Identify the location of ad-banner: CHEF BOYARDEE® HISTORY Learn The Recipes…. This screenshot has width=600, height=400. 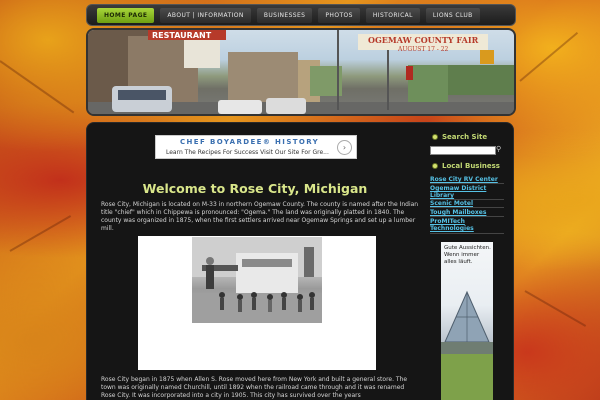
(256, 147).